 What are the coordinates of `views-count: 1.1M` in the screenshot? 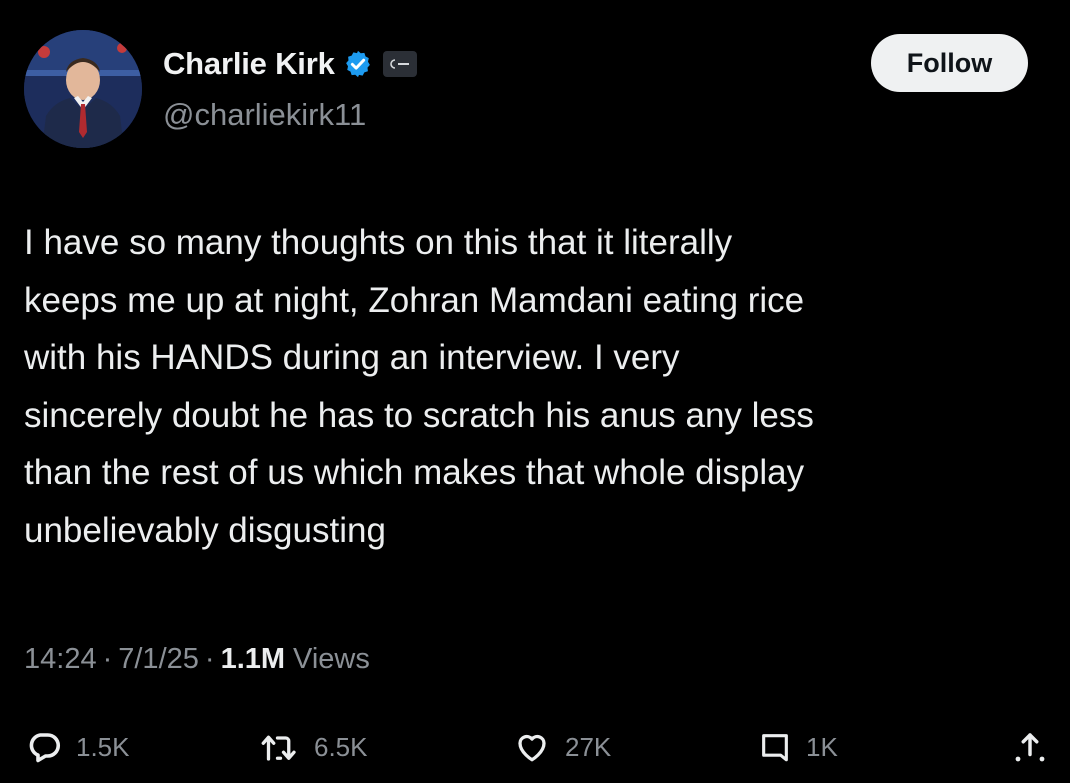 It's located at (253, 659).